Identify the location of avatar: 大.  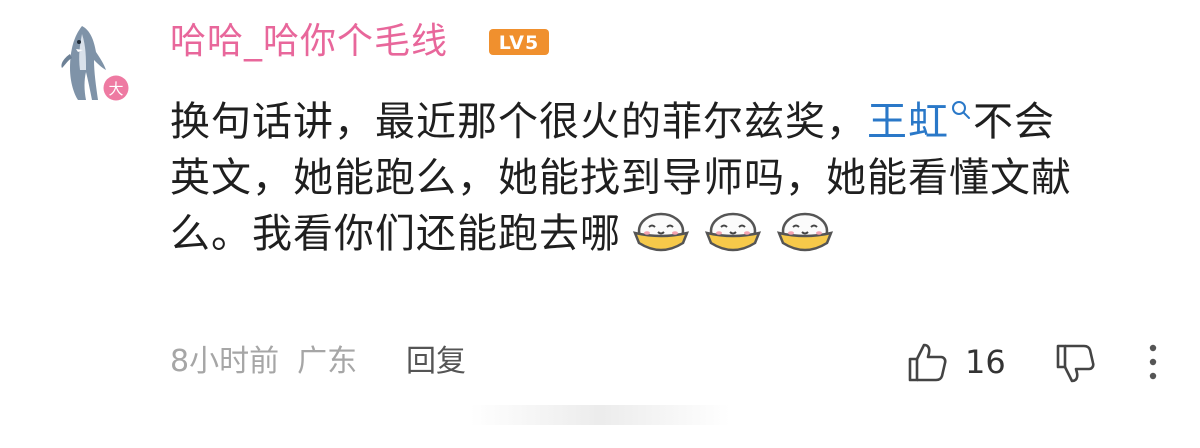
(95, 63).